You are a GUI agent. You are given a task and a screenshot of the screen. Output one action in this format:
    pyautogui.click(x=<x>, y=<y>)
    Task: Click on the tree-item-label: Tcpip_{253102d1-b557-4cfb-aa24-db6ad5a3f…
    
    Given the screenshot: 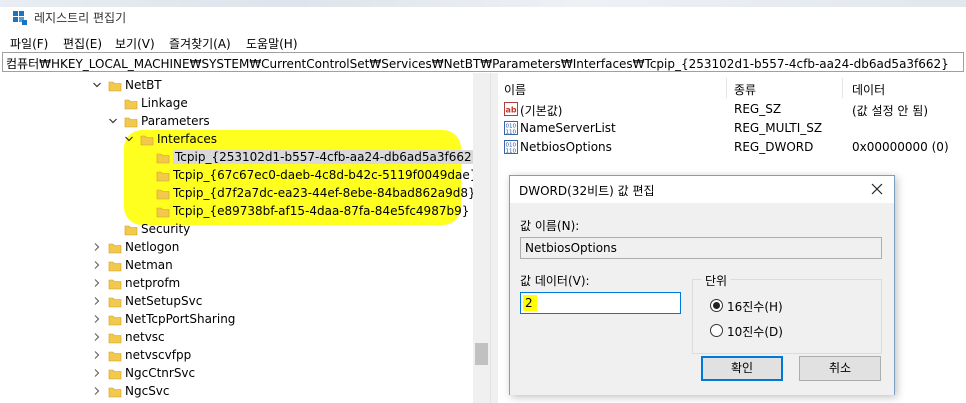 What is the action you would take?
    pyautogui.click(x=327, y=157)
    